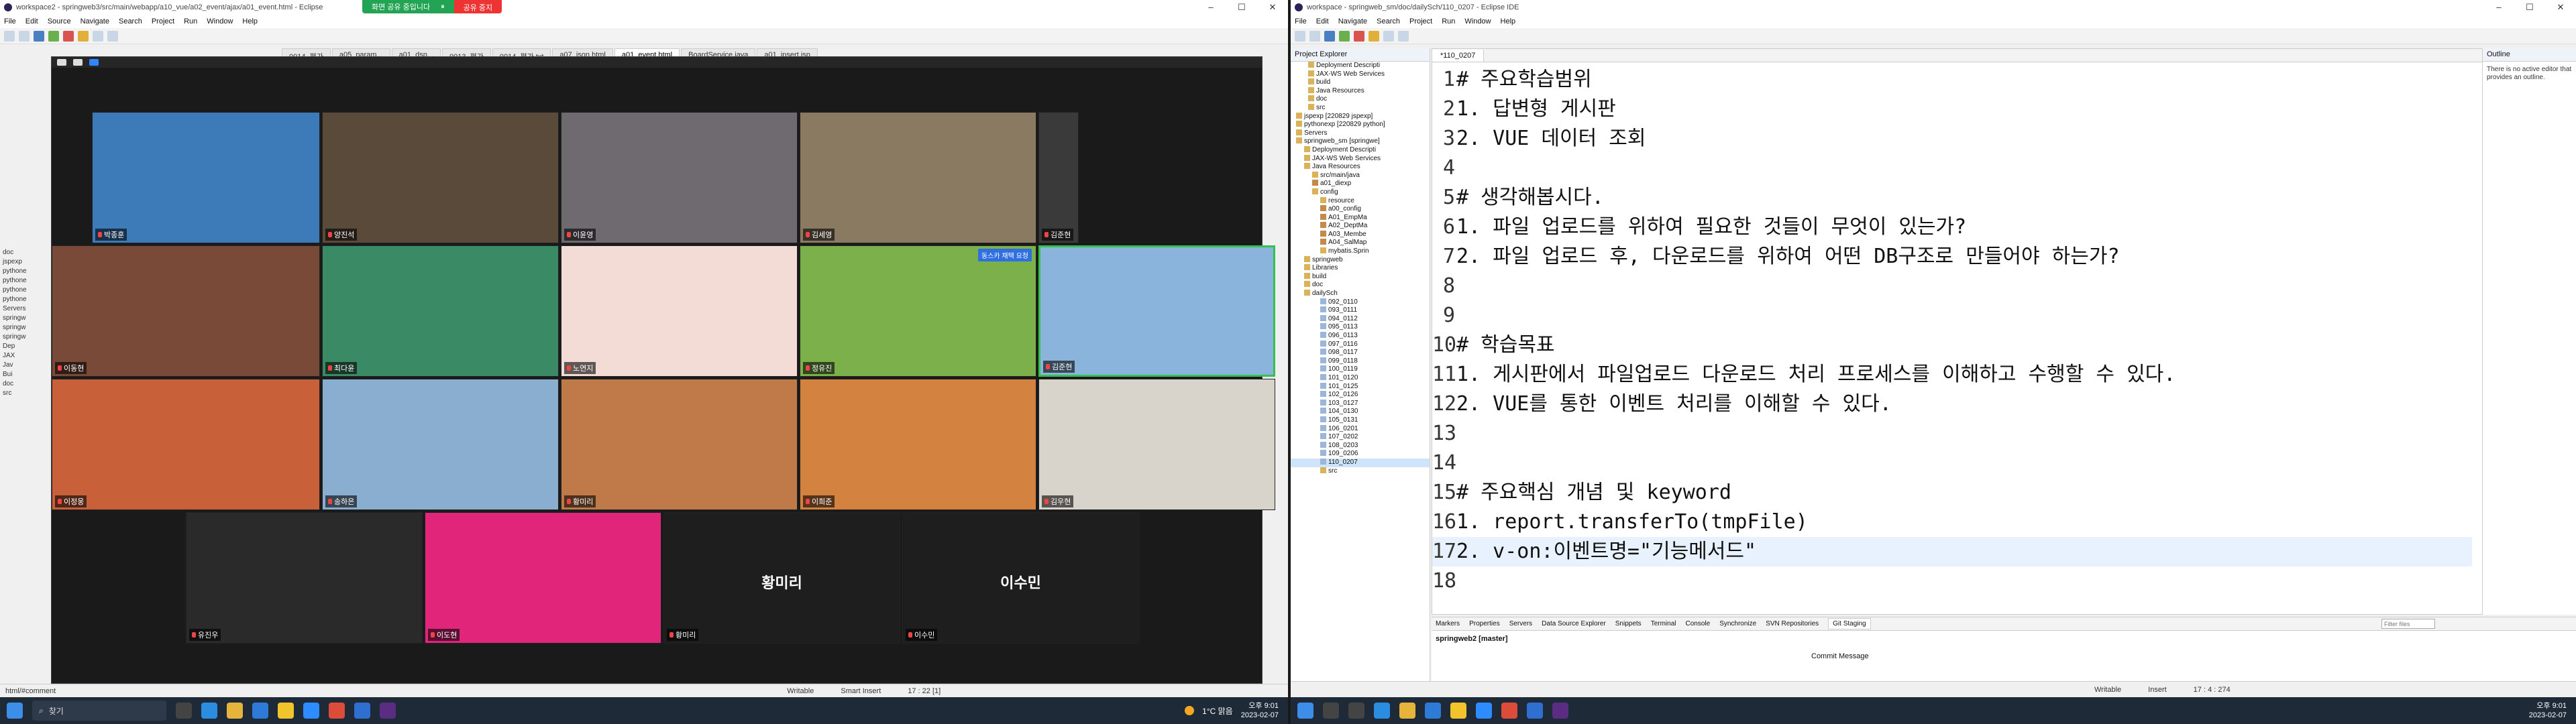  I want to click on tree-item: Java Resources, so click(1360, 91).